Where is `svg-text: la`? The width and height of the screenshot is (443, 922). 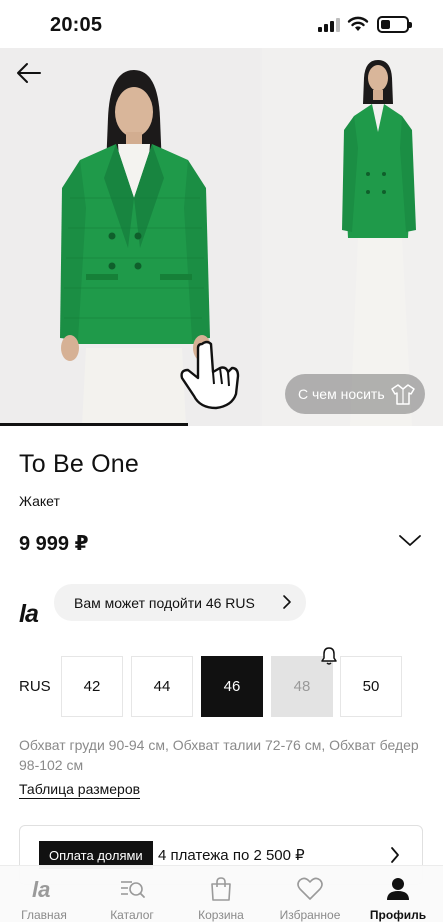
svg-text: la is located at coordinates (41, 889).